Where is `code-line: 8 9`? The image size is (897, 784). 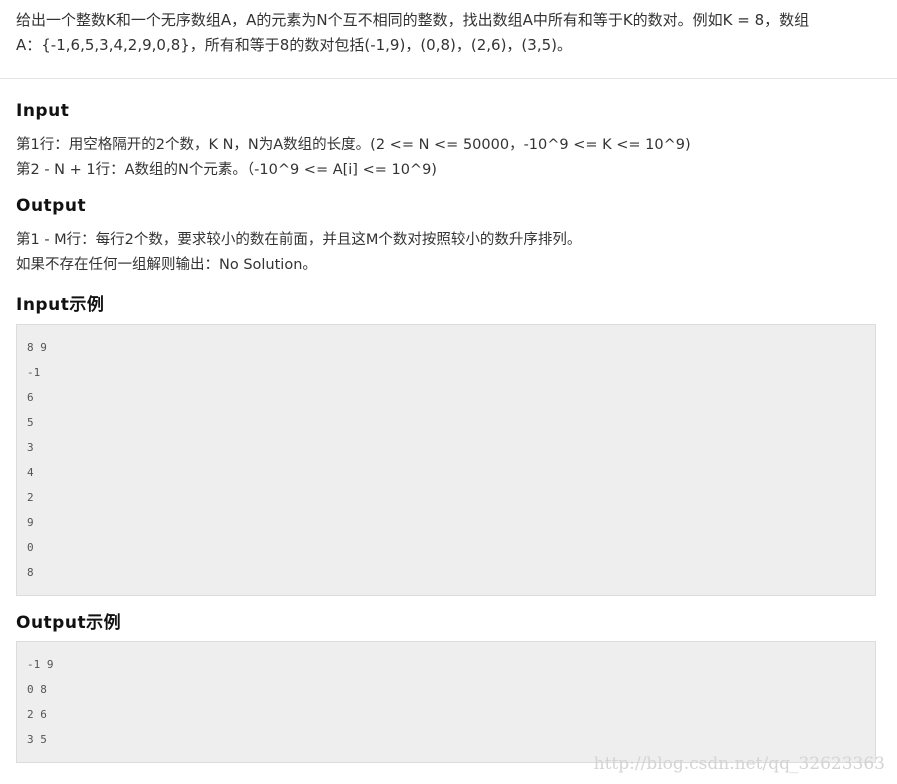 code-line: 8 9 is located at coordinates (37, 347).